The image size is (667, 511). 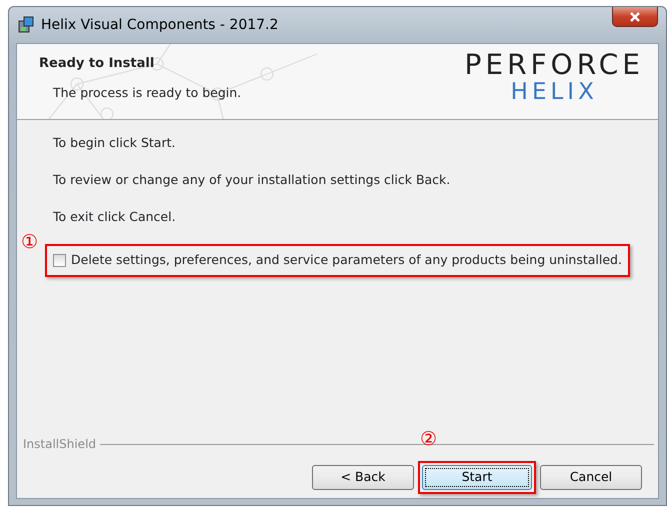 I want to click on back-button: < Back, so click(x=363, y=477).